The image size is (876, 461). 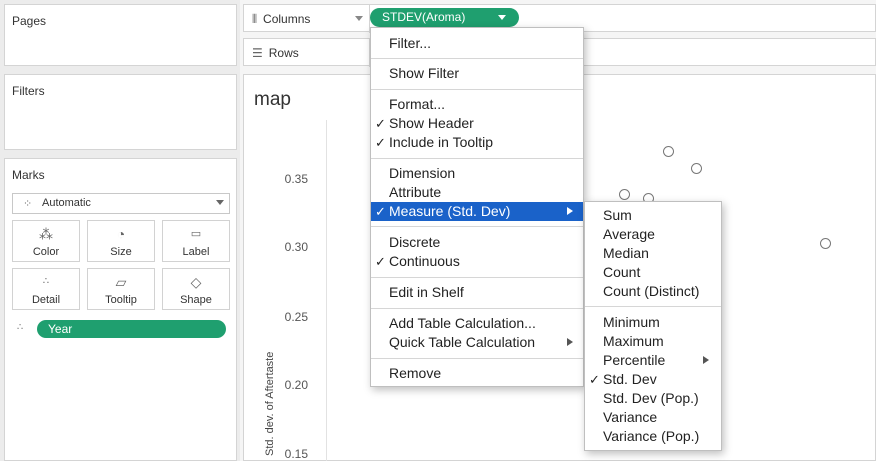 What do you see at coordinates (66, 203) in the screenshot?
I see `mark-type-value: Automatic` at bounding box center [66, 203].